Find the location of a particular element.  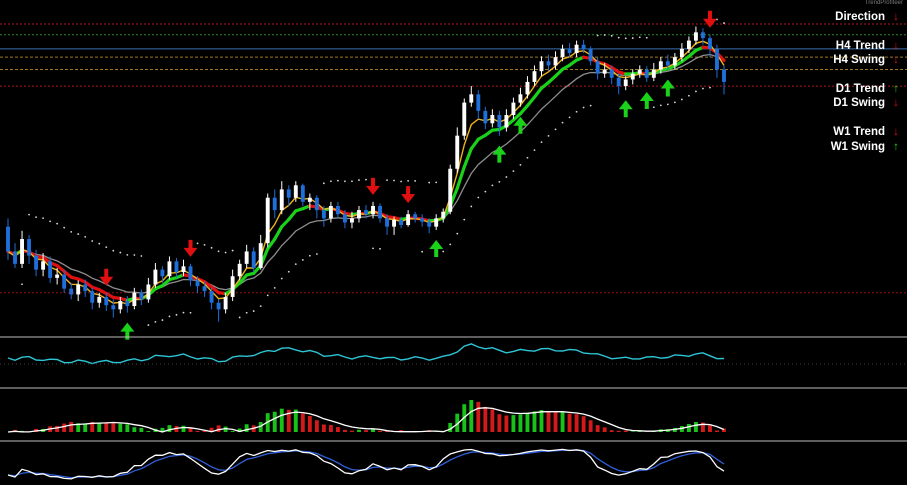

panel-label-direction: Direction is located at coordinates (860, 17).